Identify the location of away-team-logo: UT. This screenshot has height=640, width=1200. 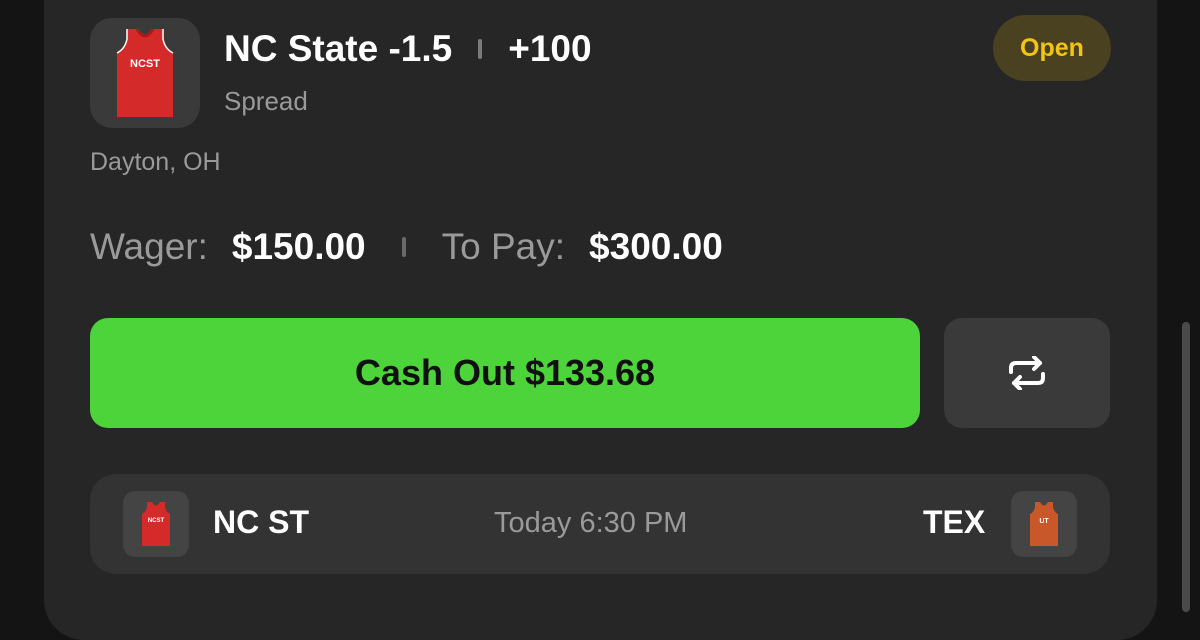
(1044, 524).